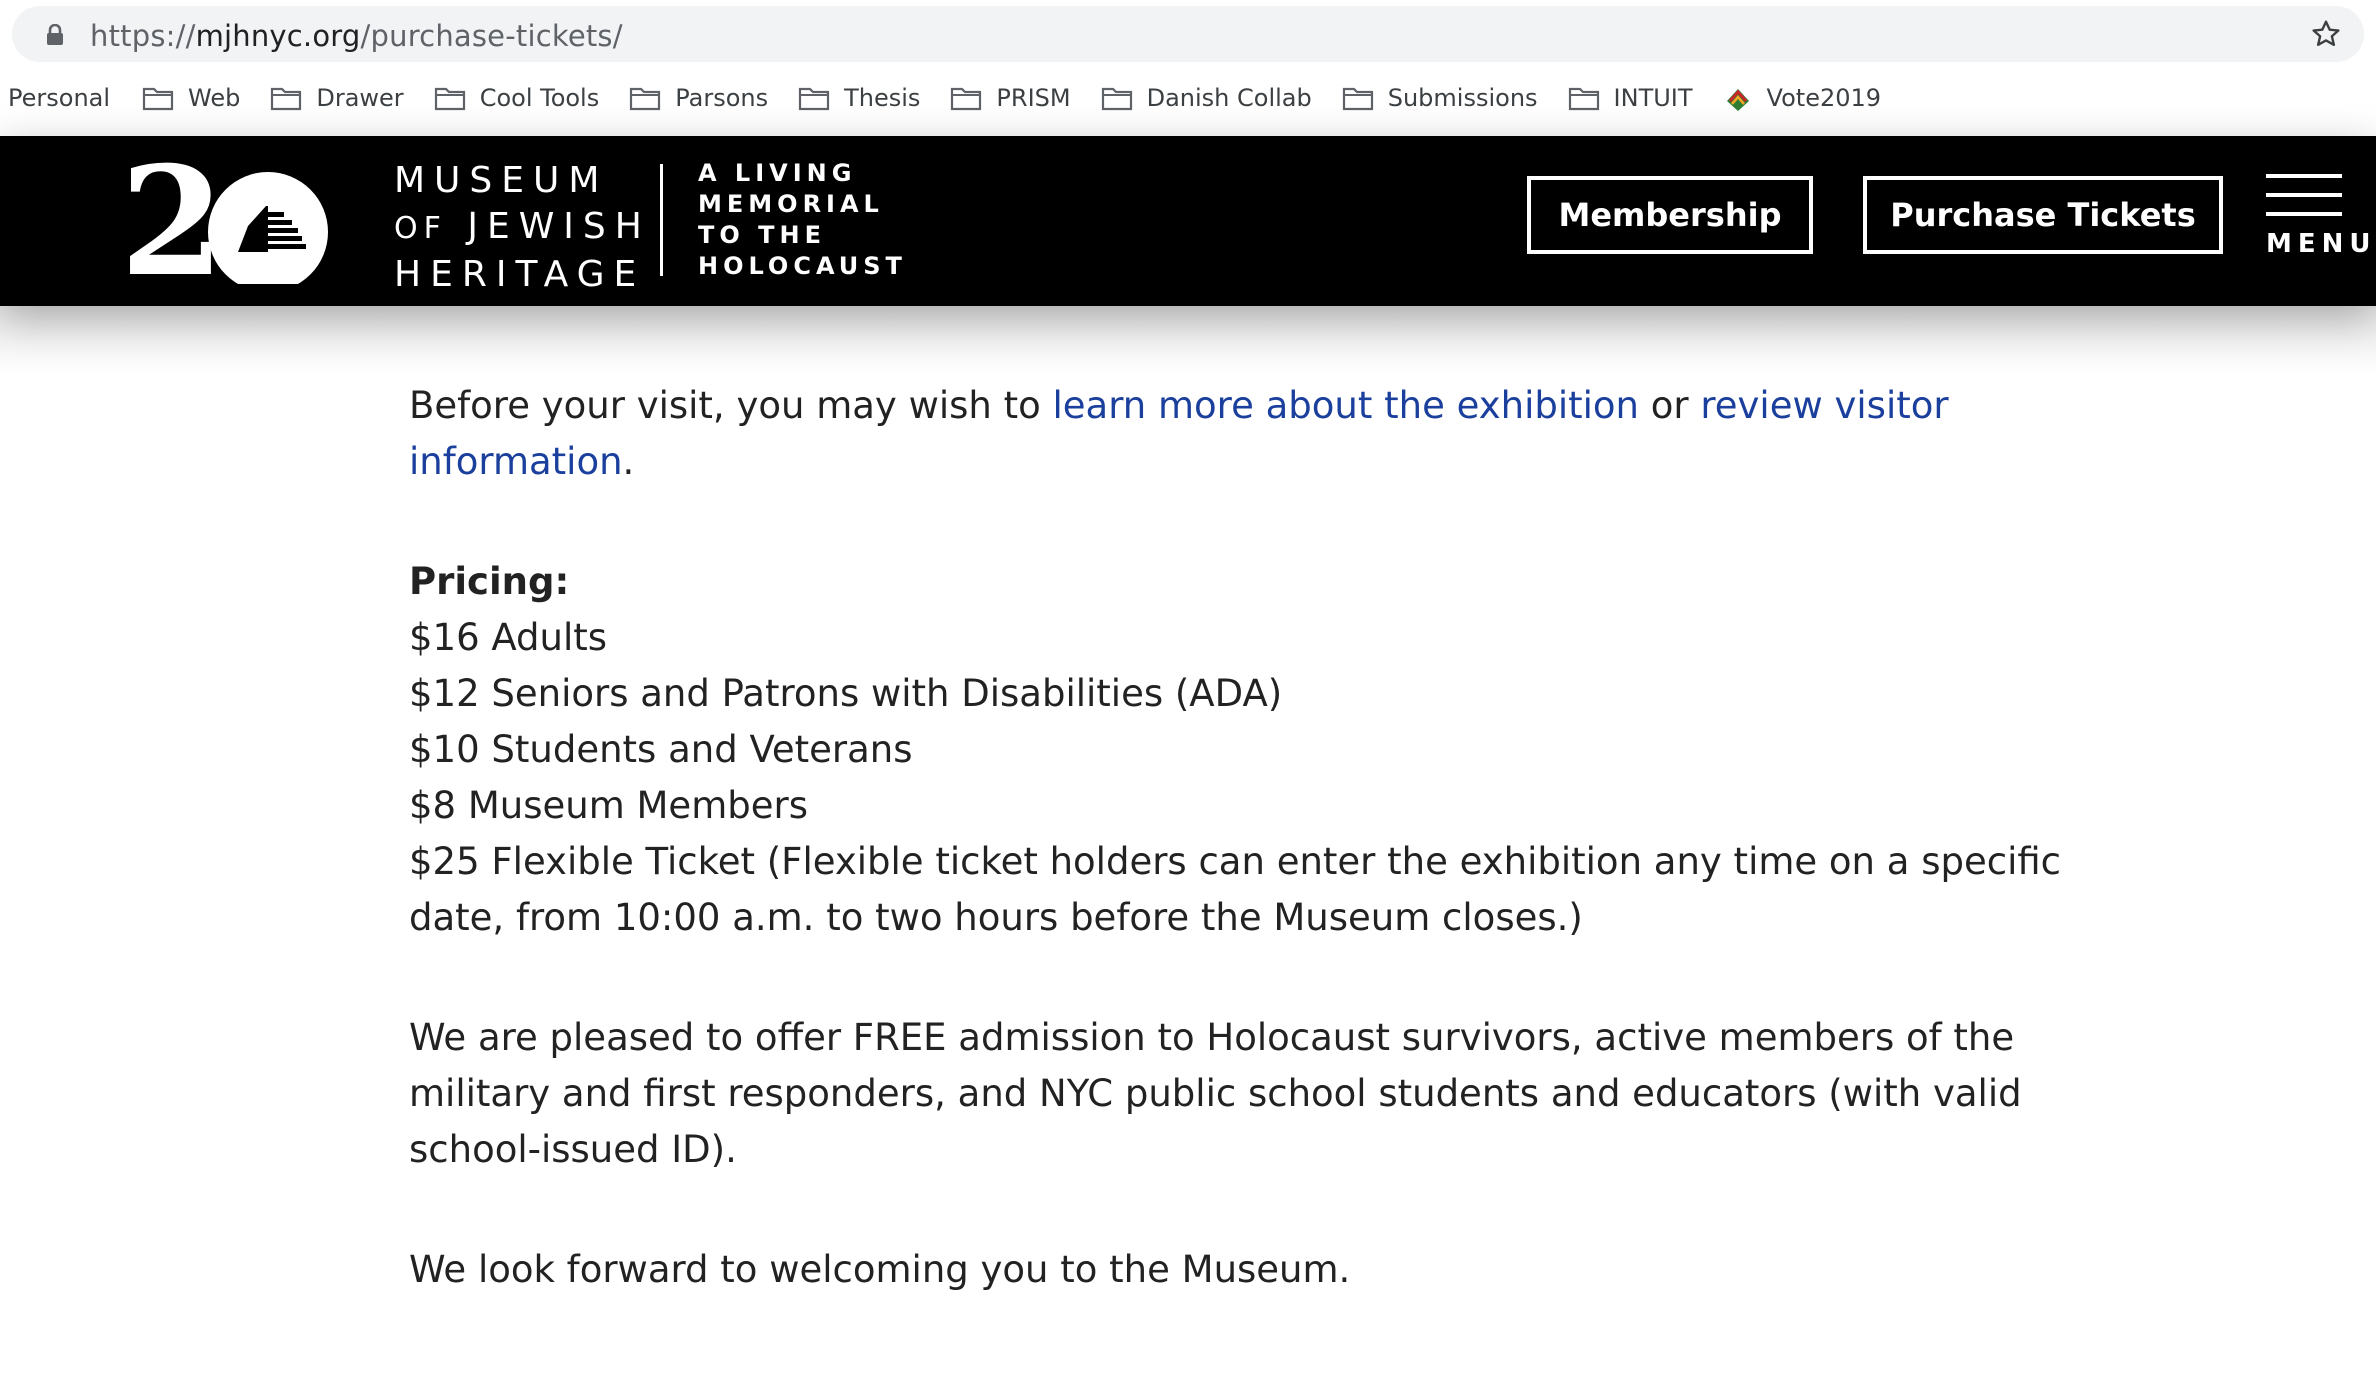  Describe the element at coordinates (791, 204) in the screenshot. I see `tagline-line: MEMORIAL` at that location.